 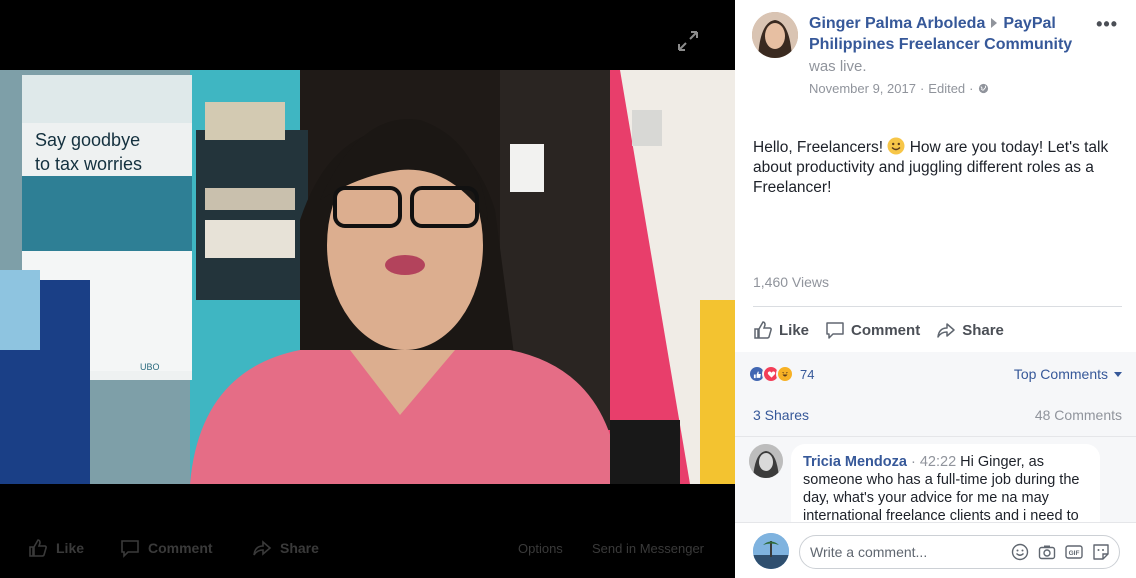 I want to click on banner-text-line1: Say goodbye, so click(x=87, y=140).